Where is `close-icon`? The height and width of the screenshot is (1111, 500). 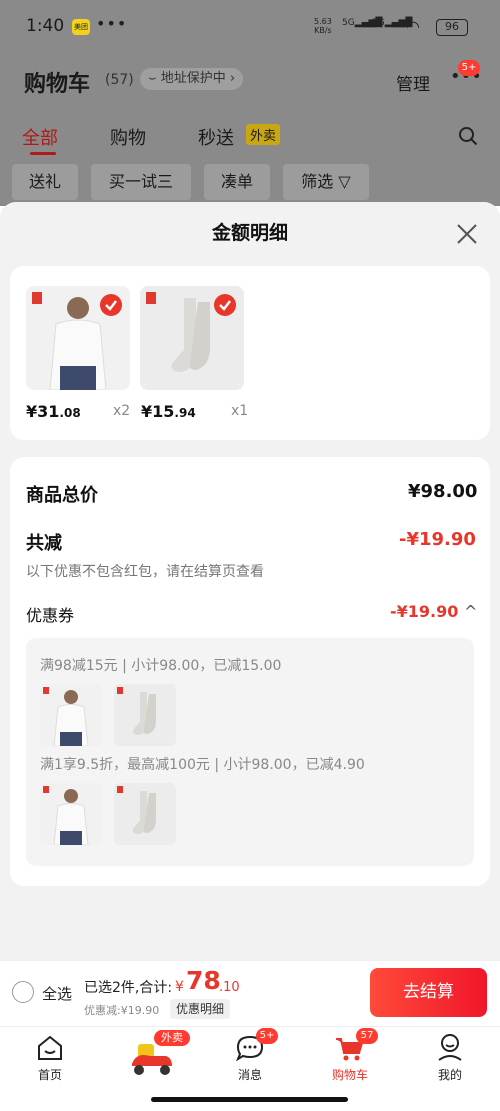 close-icon is located at coordinates (467, 234).